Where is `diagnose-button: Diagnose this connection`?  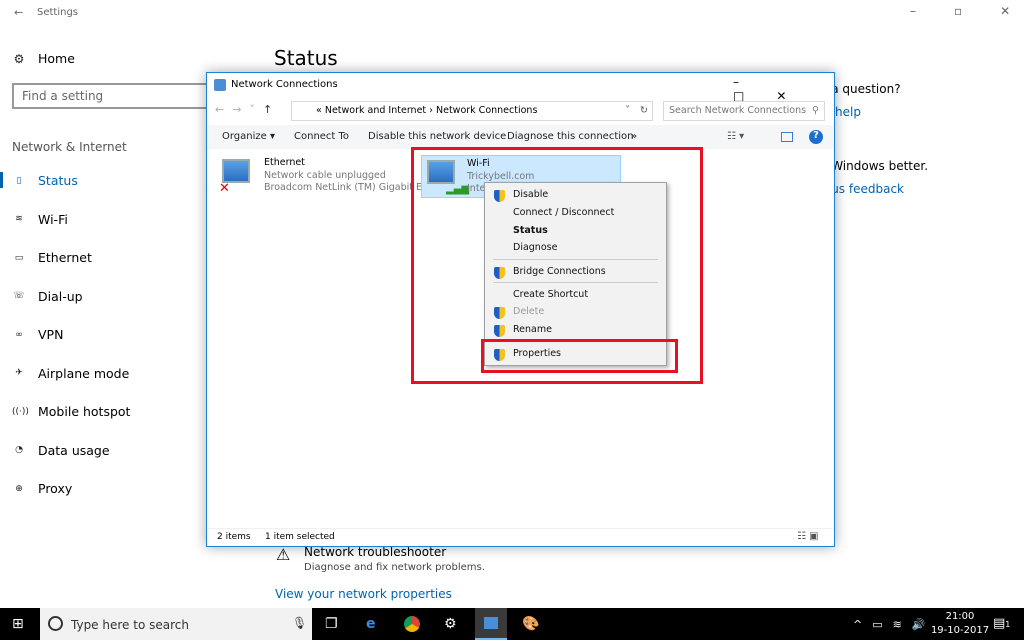
diagnose-button: Diagnose this connection is located at coordinates (570, 136).